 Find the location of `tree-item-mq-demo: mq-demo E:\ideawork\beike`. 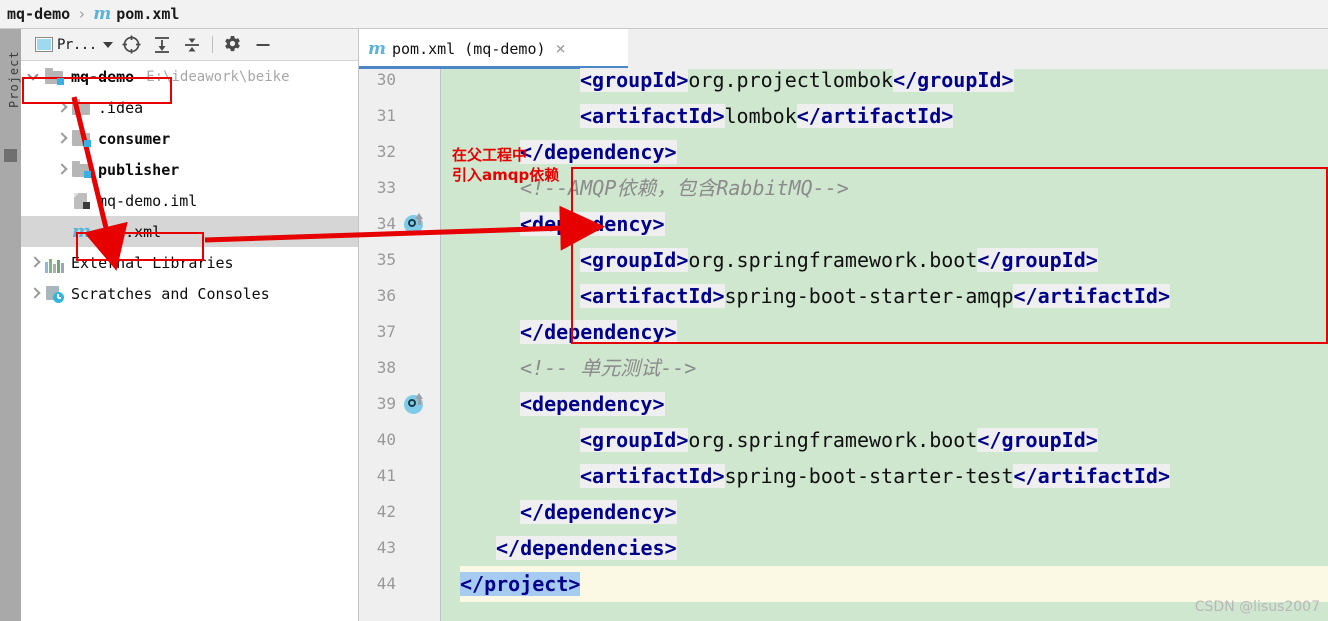

tree-item-mq-demo: mq-demo E:\ideawork\beike is located at coordinates (189, 76).